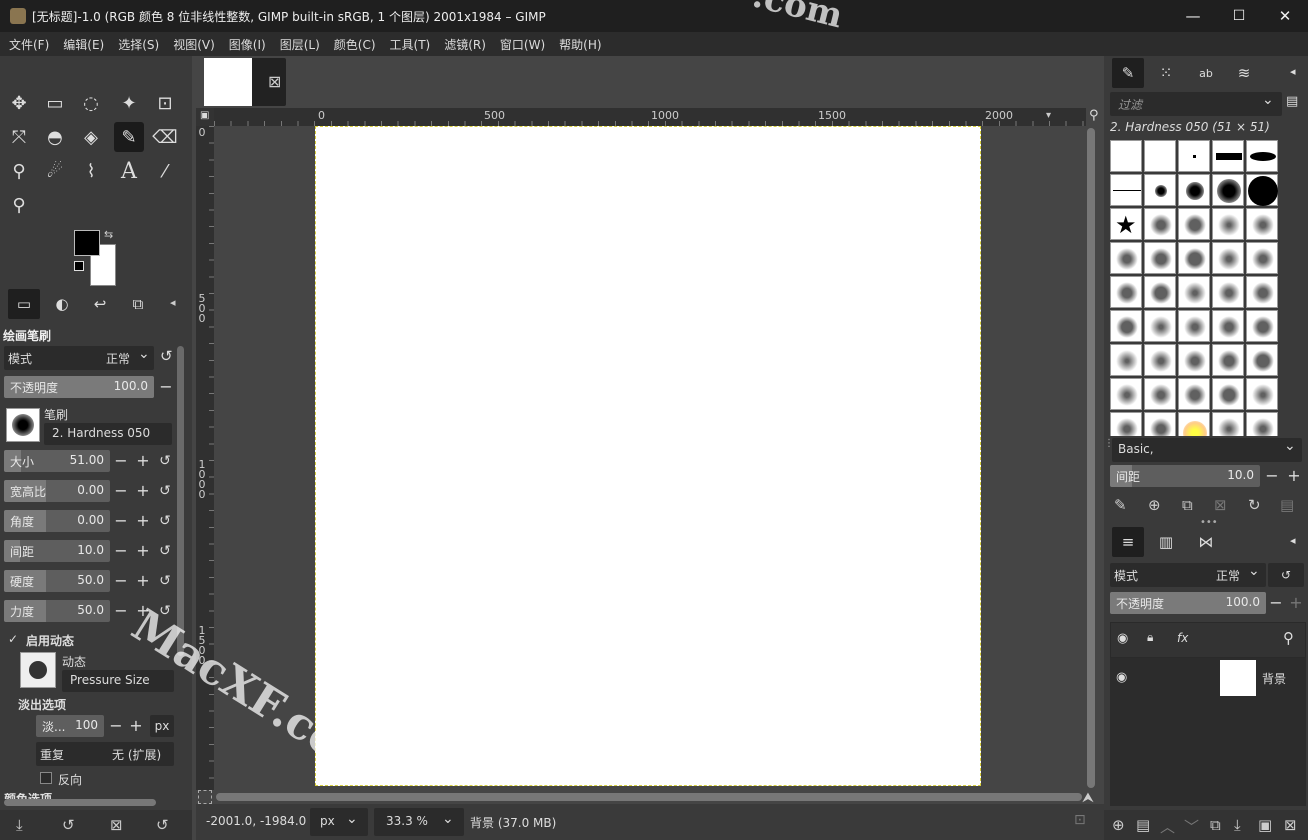 This screenshot has height=840, width=1308. What do you see at coordinates (1166, 542) in the screenshot?
I see `tab-channels: ▥` at bounding box center [1166, 542].